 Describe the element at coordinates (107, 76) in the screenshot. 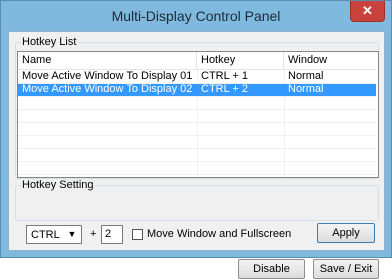

I see `name-cell: Move Active Window To Display 01` at that location.